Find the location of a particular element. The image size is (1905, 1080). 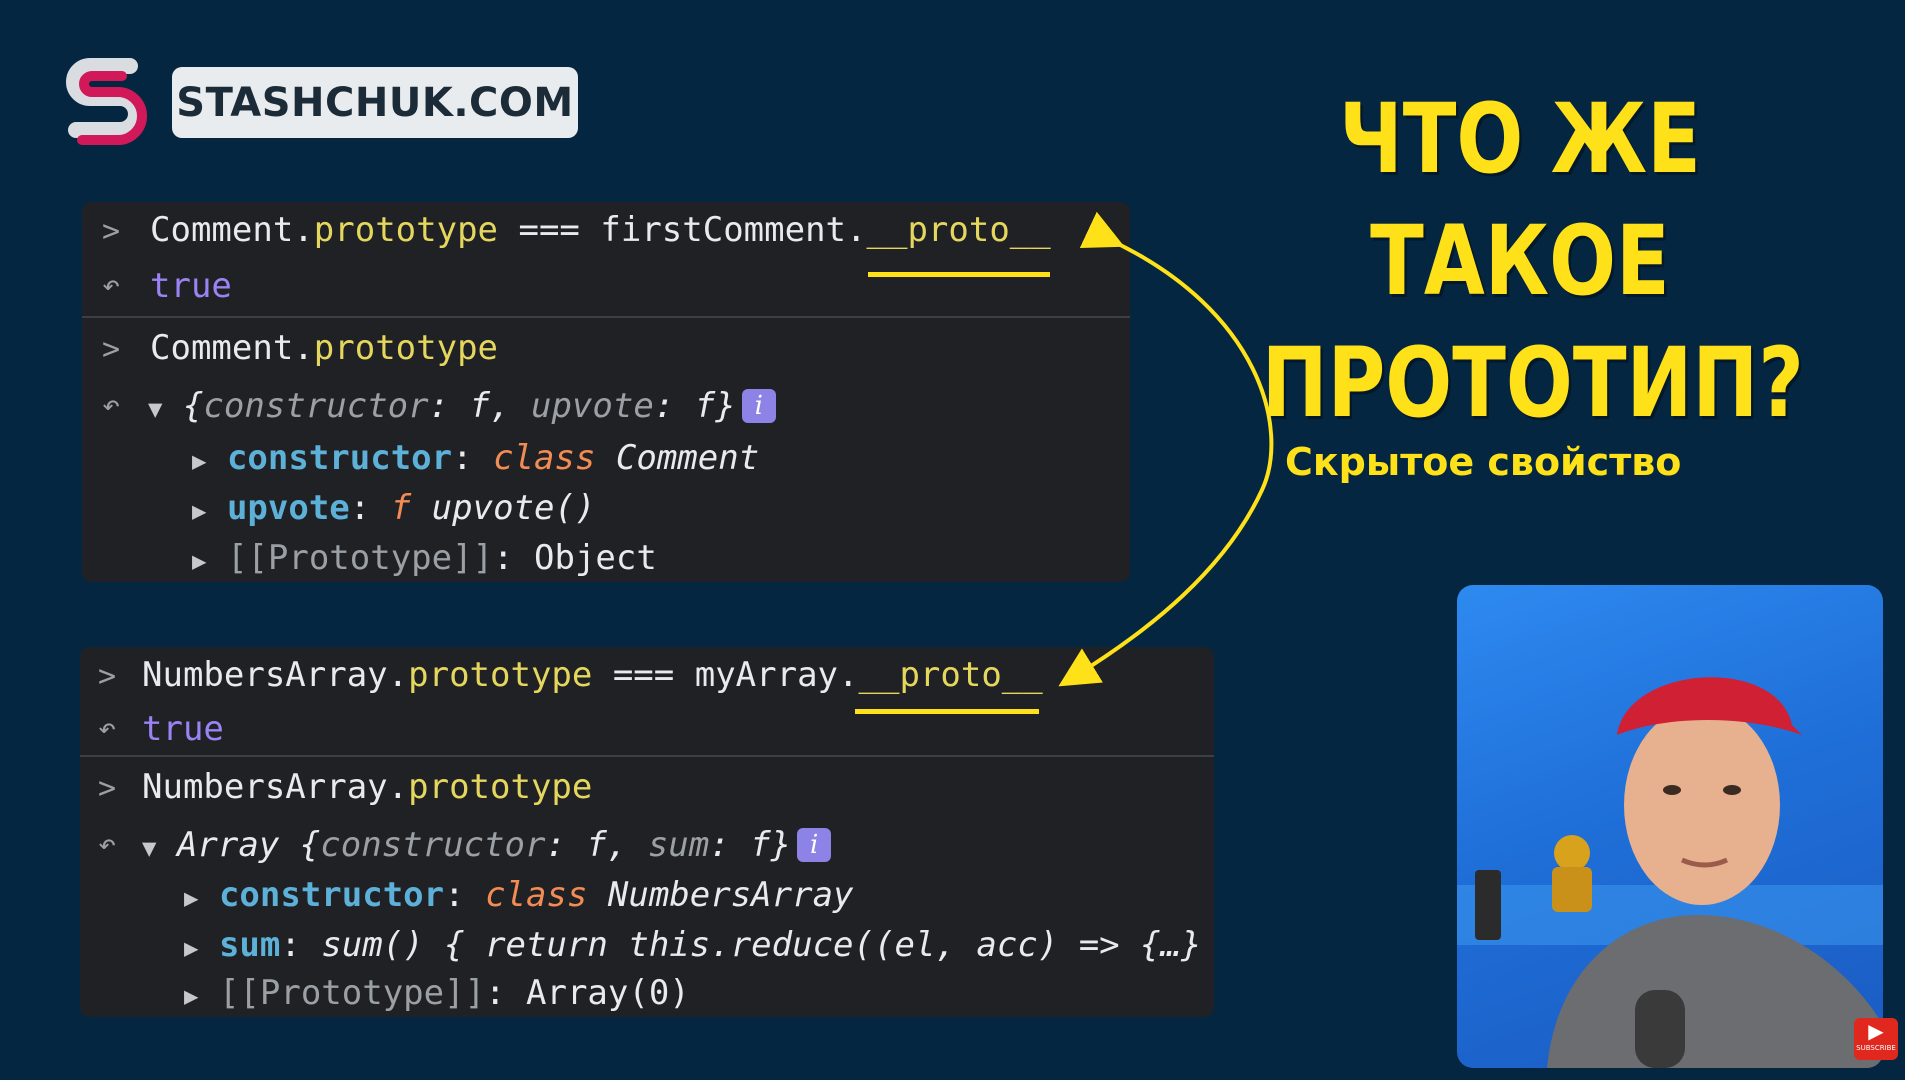

property-row-upvote: ▶ upvote: f upvote() is located at coordinates (661, 508).